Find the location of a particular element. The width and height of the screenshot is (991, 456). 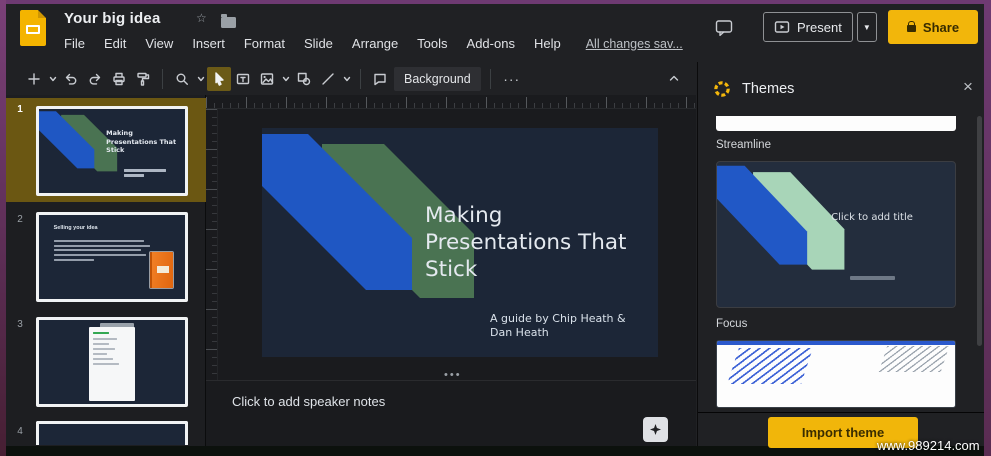

insert-image-button is located at coordinates (267, 79).